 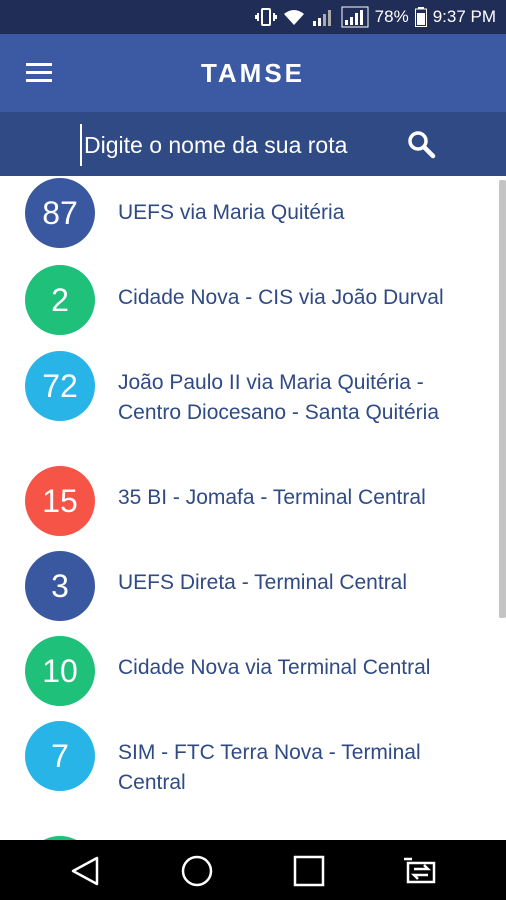 I want to click on route-name: SIM - FTC Terra Nova - Terminal Central, so click(x=269, y=767).